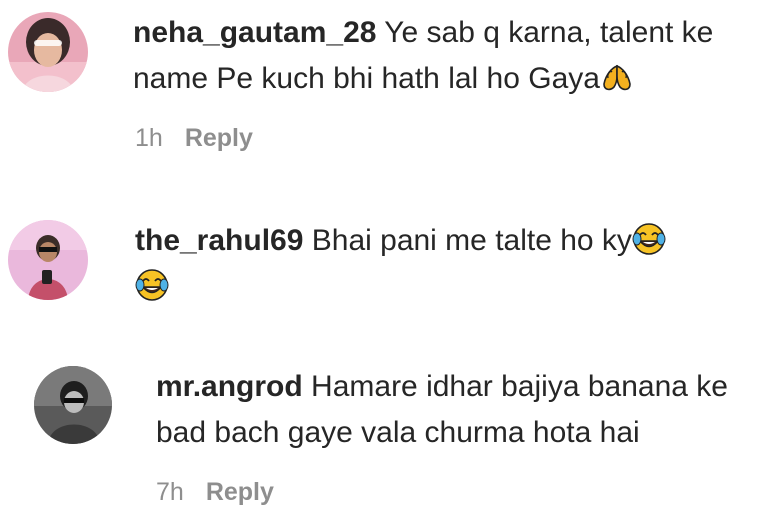 The width and height of the screenshot is (770, 515). What do you see at coordinates (617, 77) in the screenshot?
I see `folded-hands-icon` at bounding box center [617, 77].